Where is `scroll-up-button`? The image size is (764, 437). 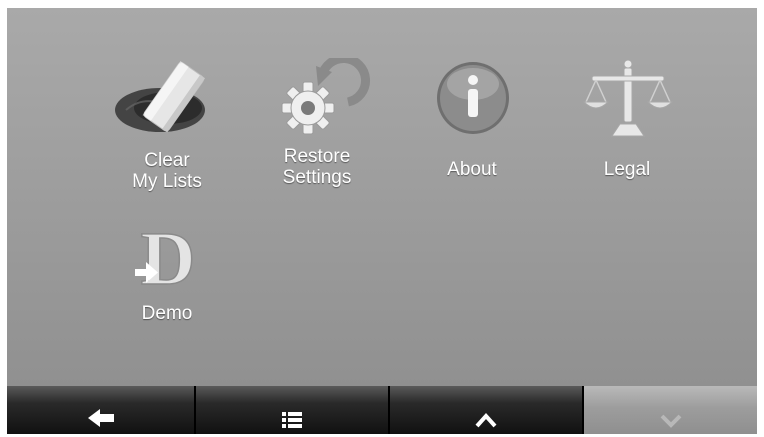 scroll-up-button is located at coordinates (487, 410).